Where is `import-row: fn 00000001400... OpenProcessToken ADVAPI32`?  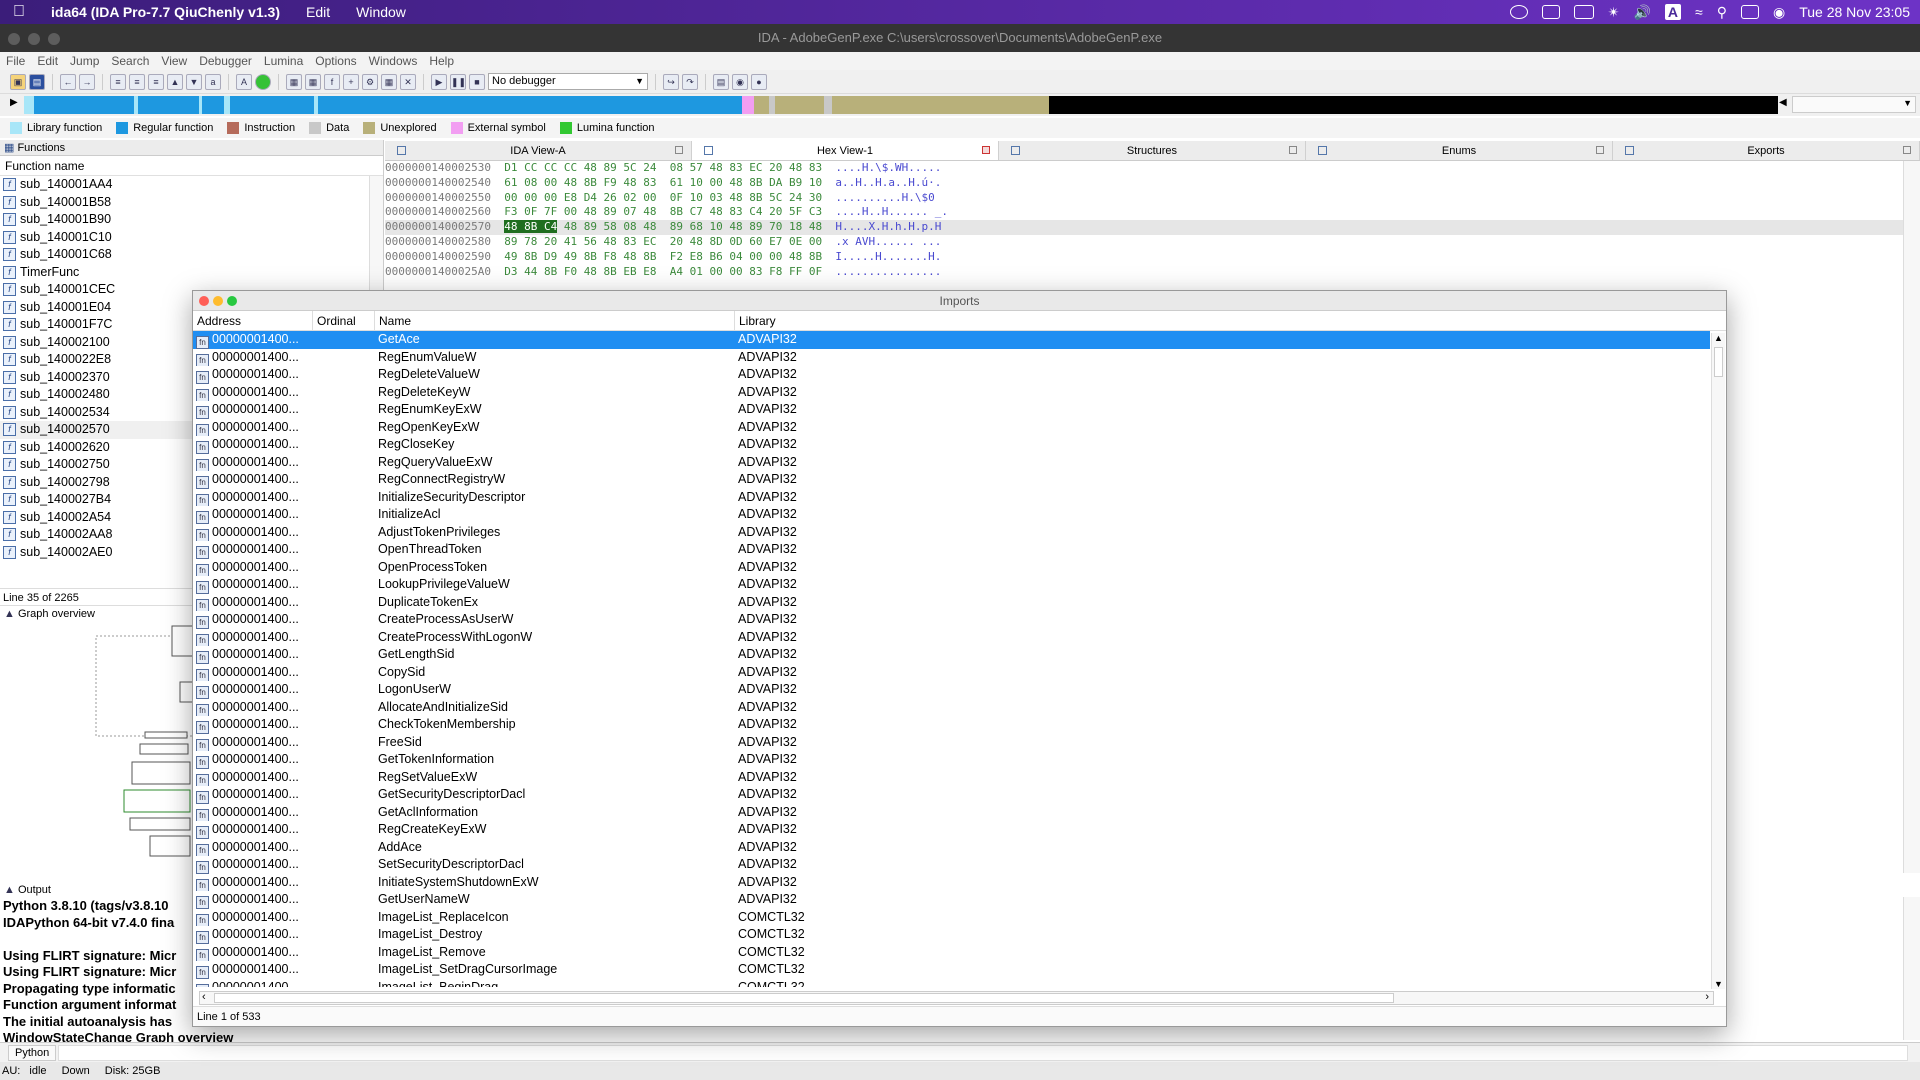
import-row: fn 00000001400... OpenProcessToken ADVAPI32 is located at coordinates (951, 567).